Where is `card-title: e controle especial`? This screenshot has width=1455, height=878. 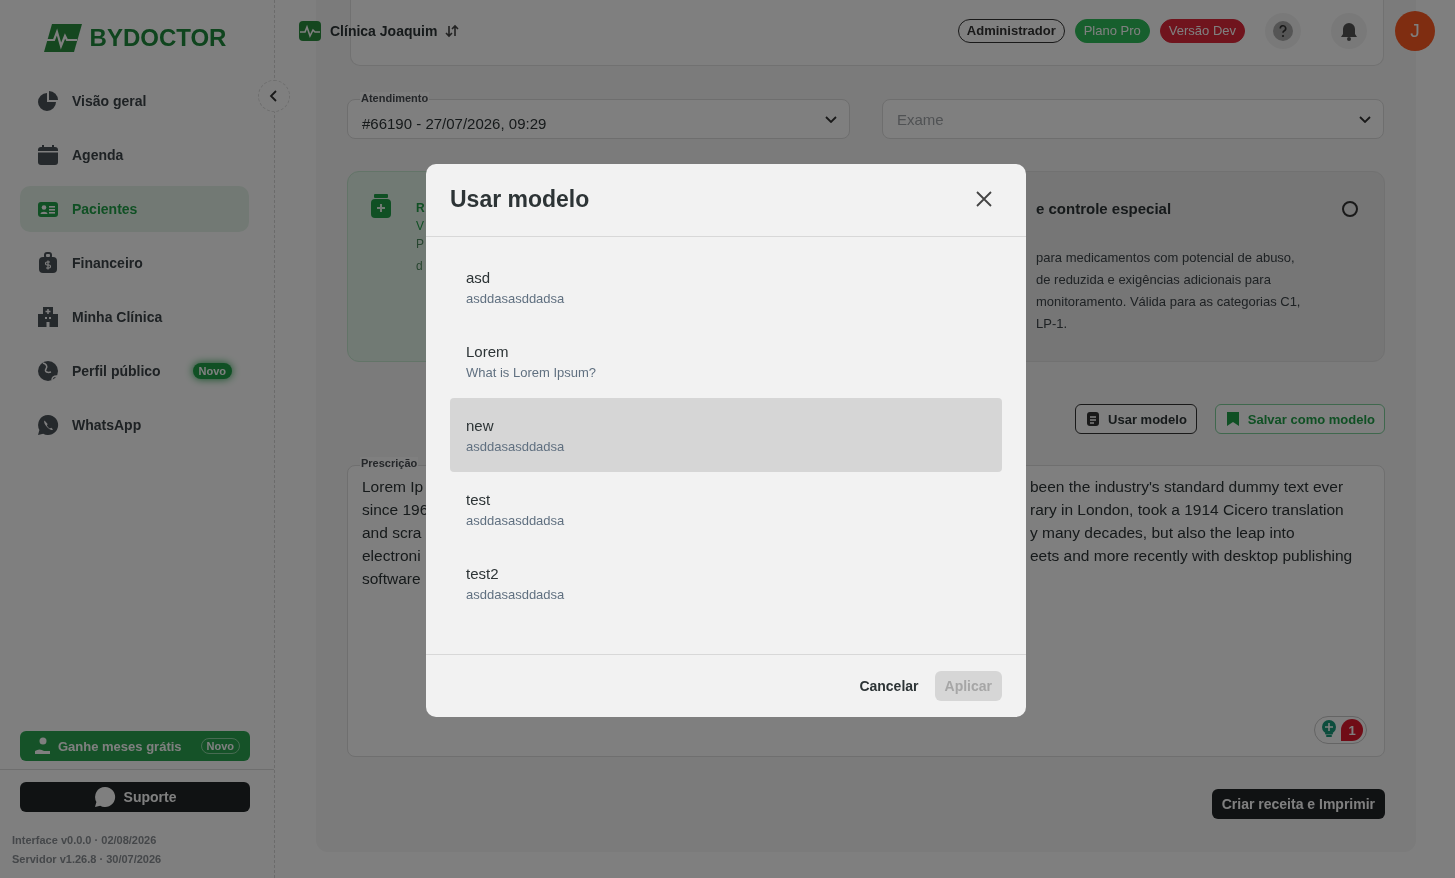
card-title: e controle especial is located at coordinates (1104, 208).